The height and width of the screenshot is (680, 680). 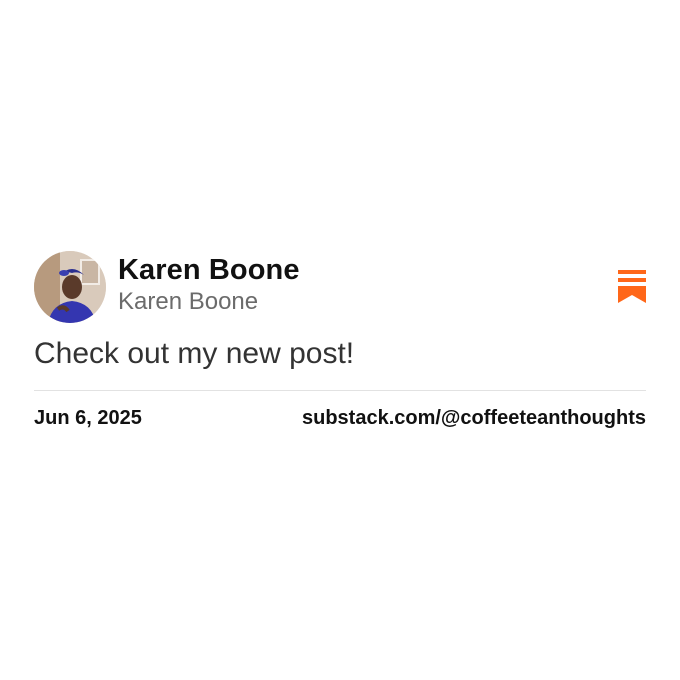 I want to click on avatar-photo-icon, so click(x=70, y=287).